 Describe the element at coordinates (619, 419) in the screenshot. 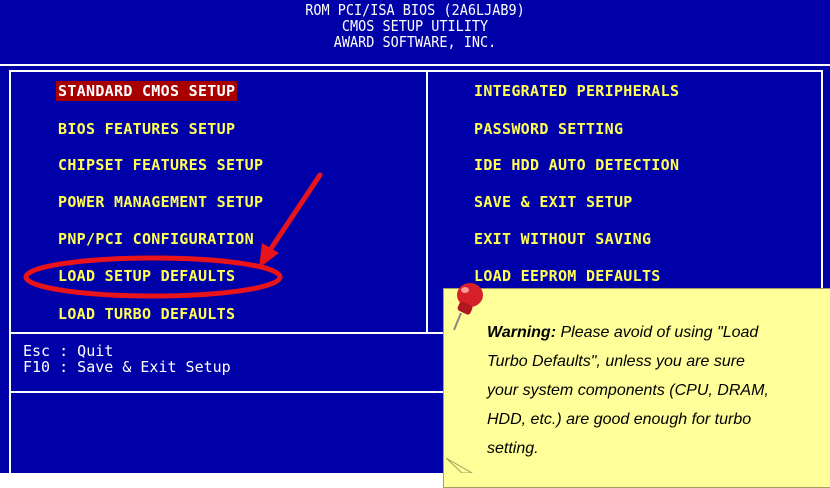

I see `warning-line4: HDD, etc.) are good enough for turbo` at that location.